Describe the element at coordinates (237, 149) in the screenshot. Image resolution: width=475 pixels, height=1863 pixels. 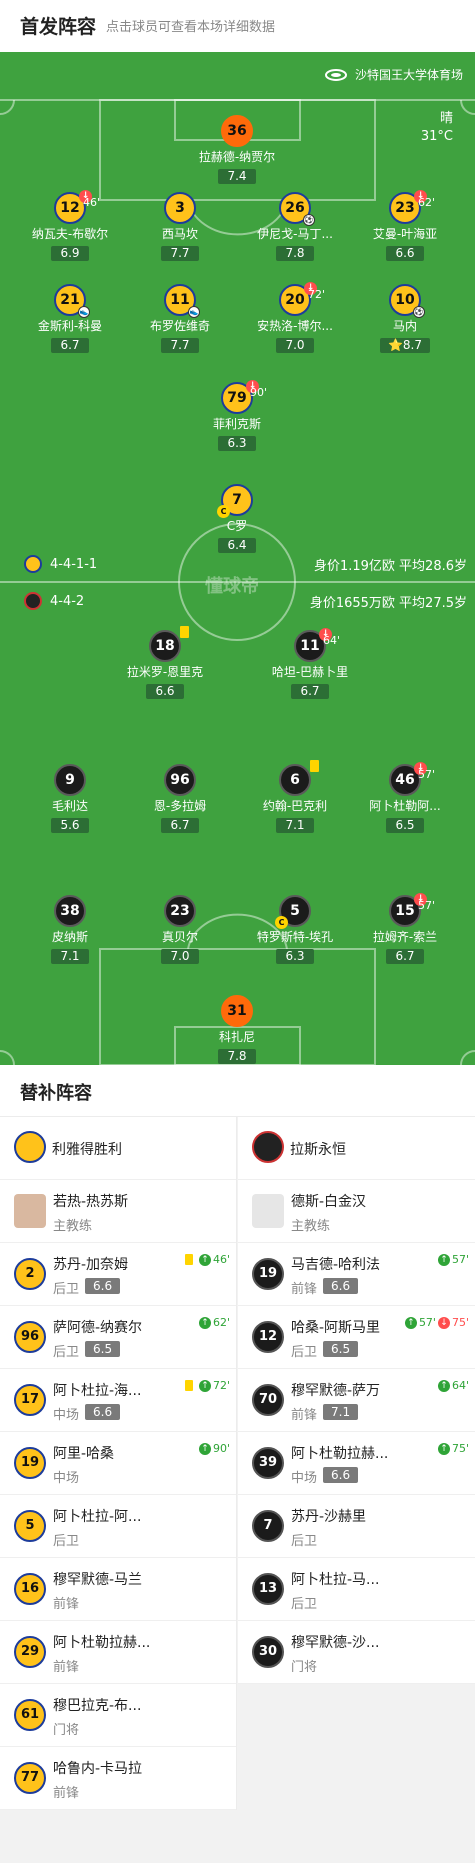
I see `player-home: 36 拉赫德-纳贾尔 7.4` at that location.